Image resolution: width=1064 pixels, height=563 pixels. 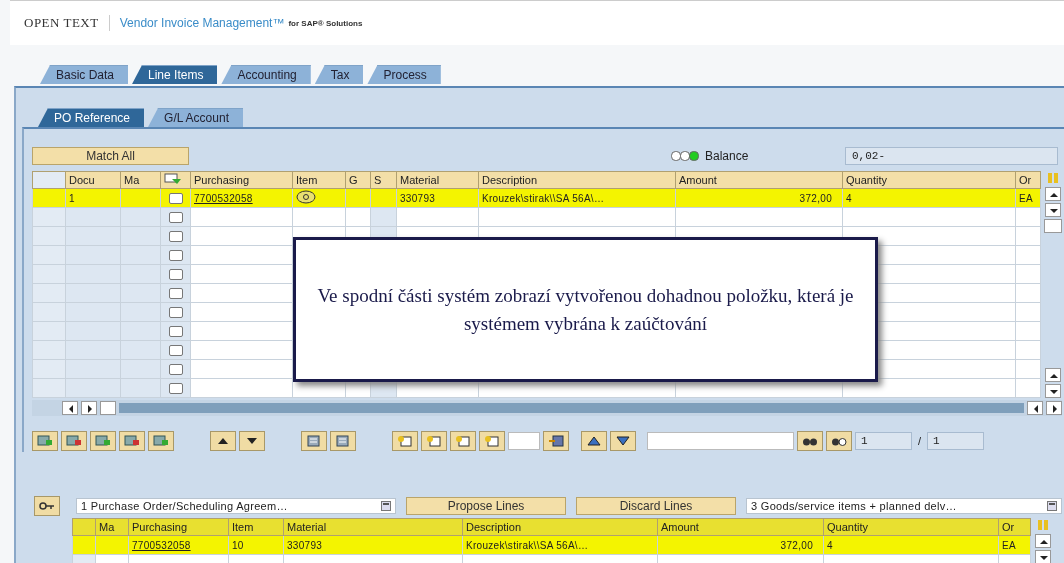 What do you see at coordinates (238, 545) in the screenshot?
I see `table-cell: 10` at bounding box center [238, 545].